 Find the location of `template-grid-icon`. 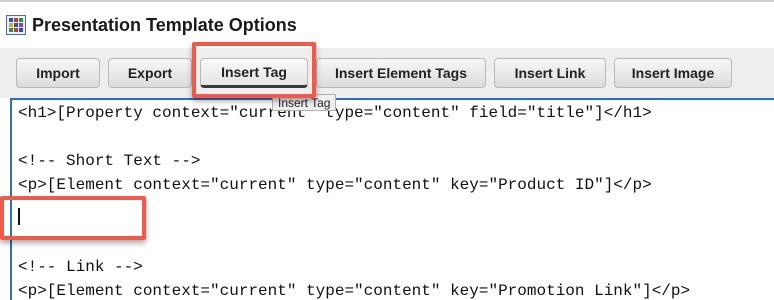

template-grid-icon is located at coordinates (16, 25).